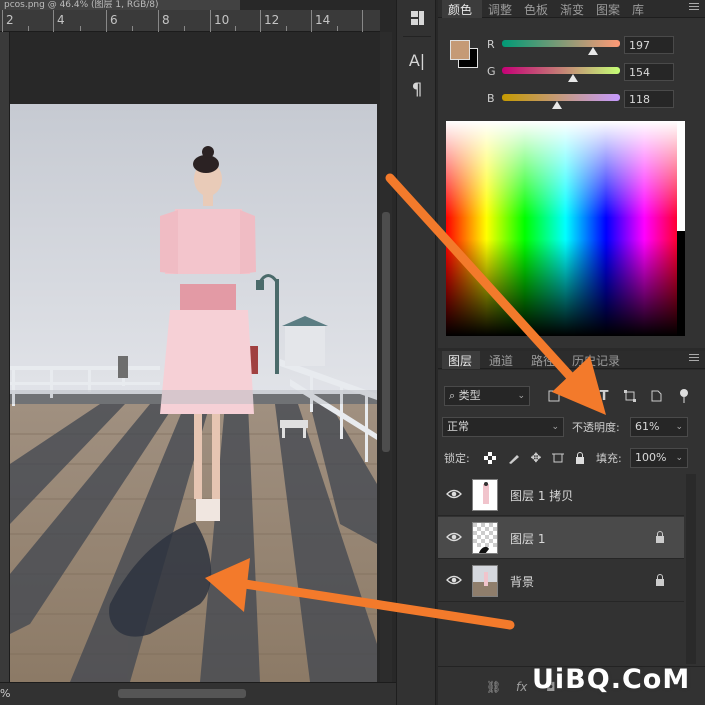  I want to click on ruler-label: 12, so click(272, 20).